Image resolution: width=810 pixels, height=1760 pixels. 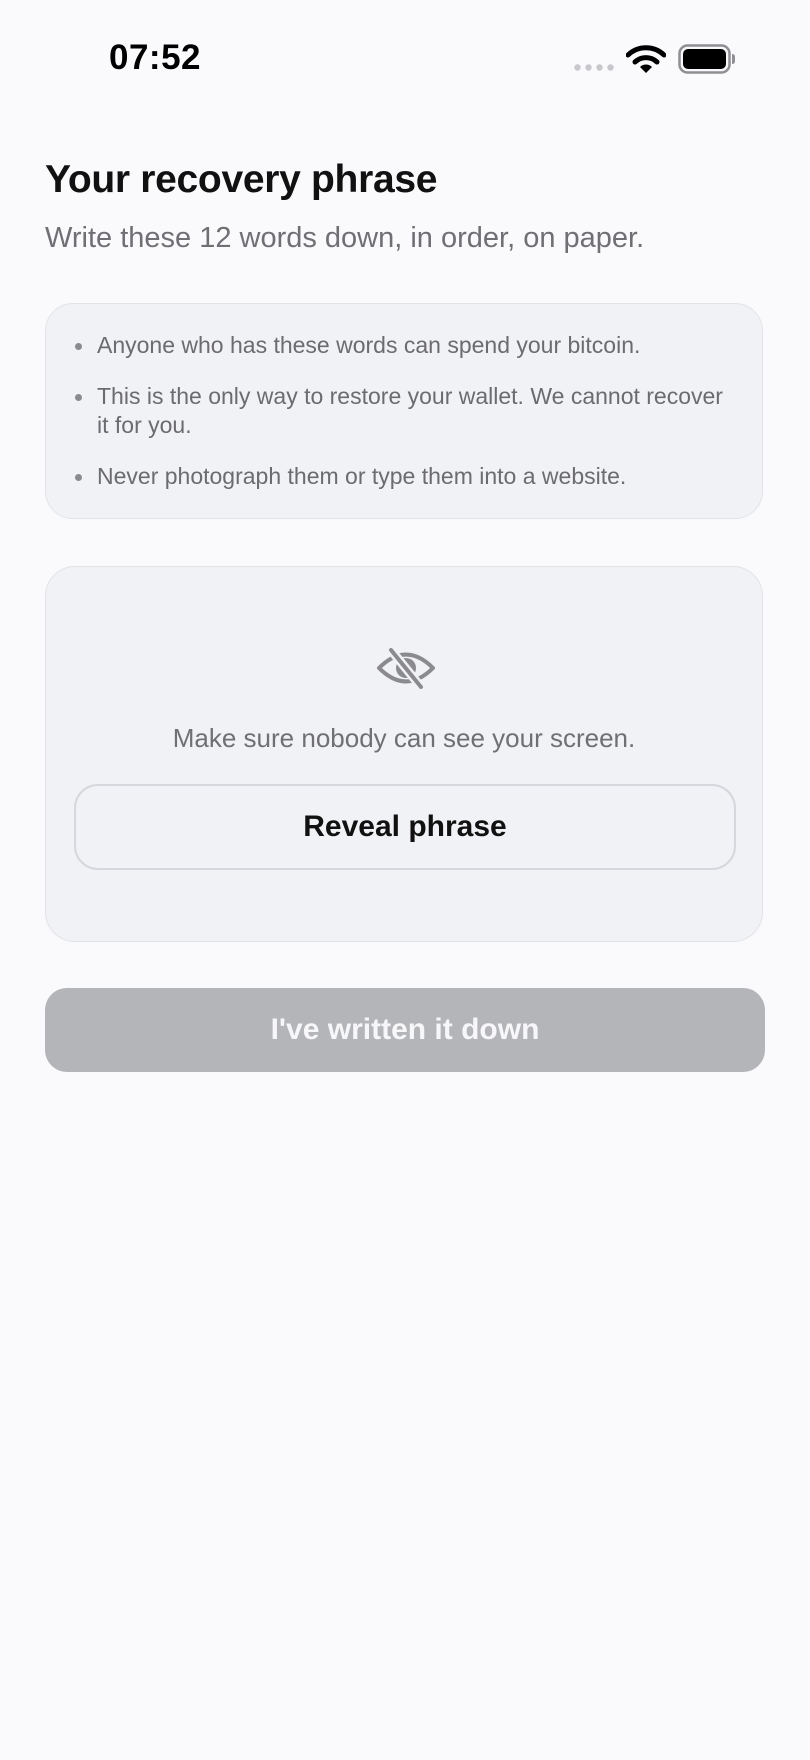 What do you see at coordinates (155, 57) in the screenshot?
I see `status-time: 07:52` at bounding box center [155, 57].